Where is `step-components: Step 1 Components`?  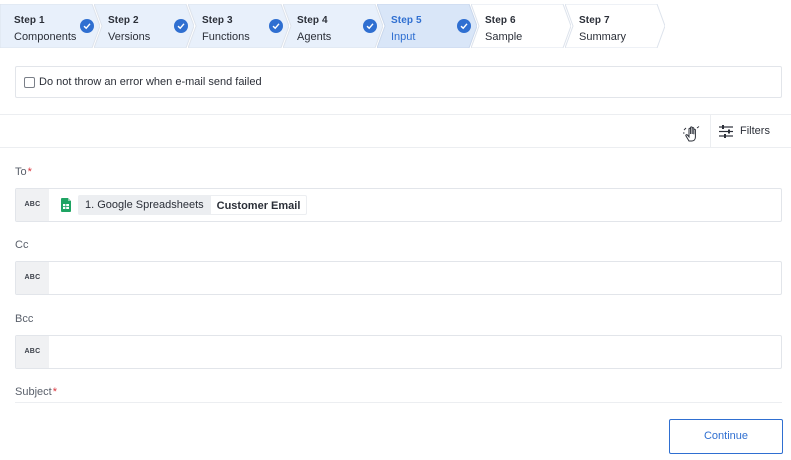 step-components: Step 1 Components is located at coordinates (50, 26).